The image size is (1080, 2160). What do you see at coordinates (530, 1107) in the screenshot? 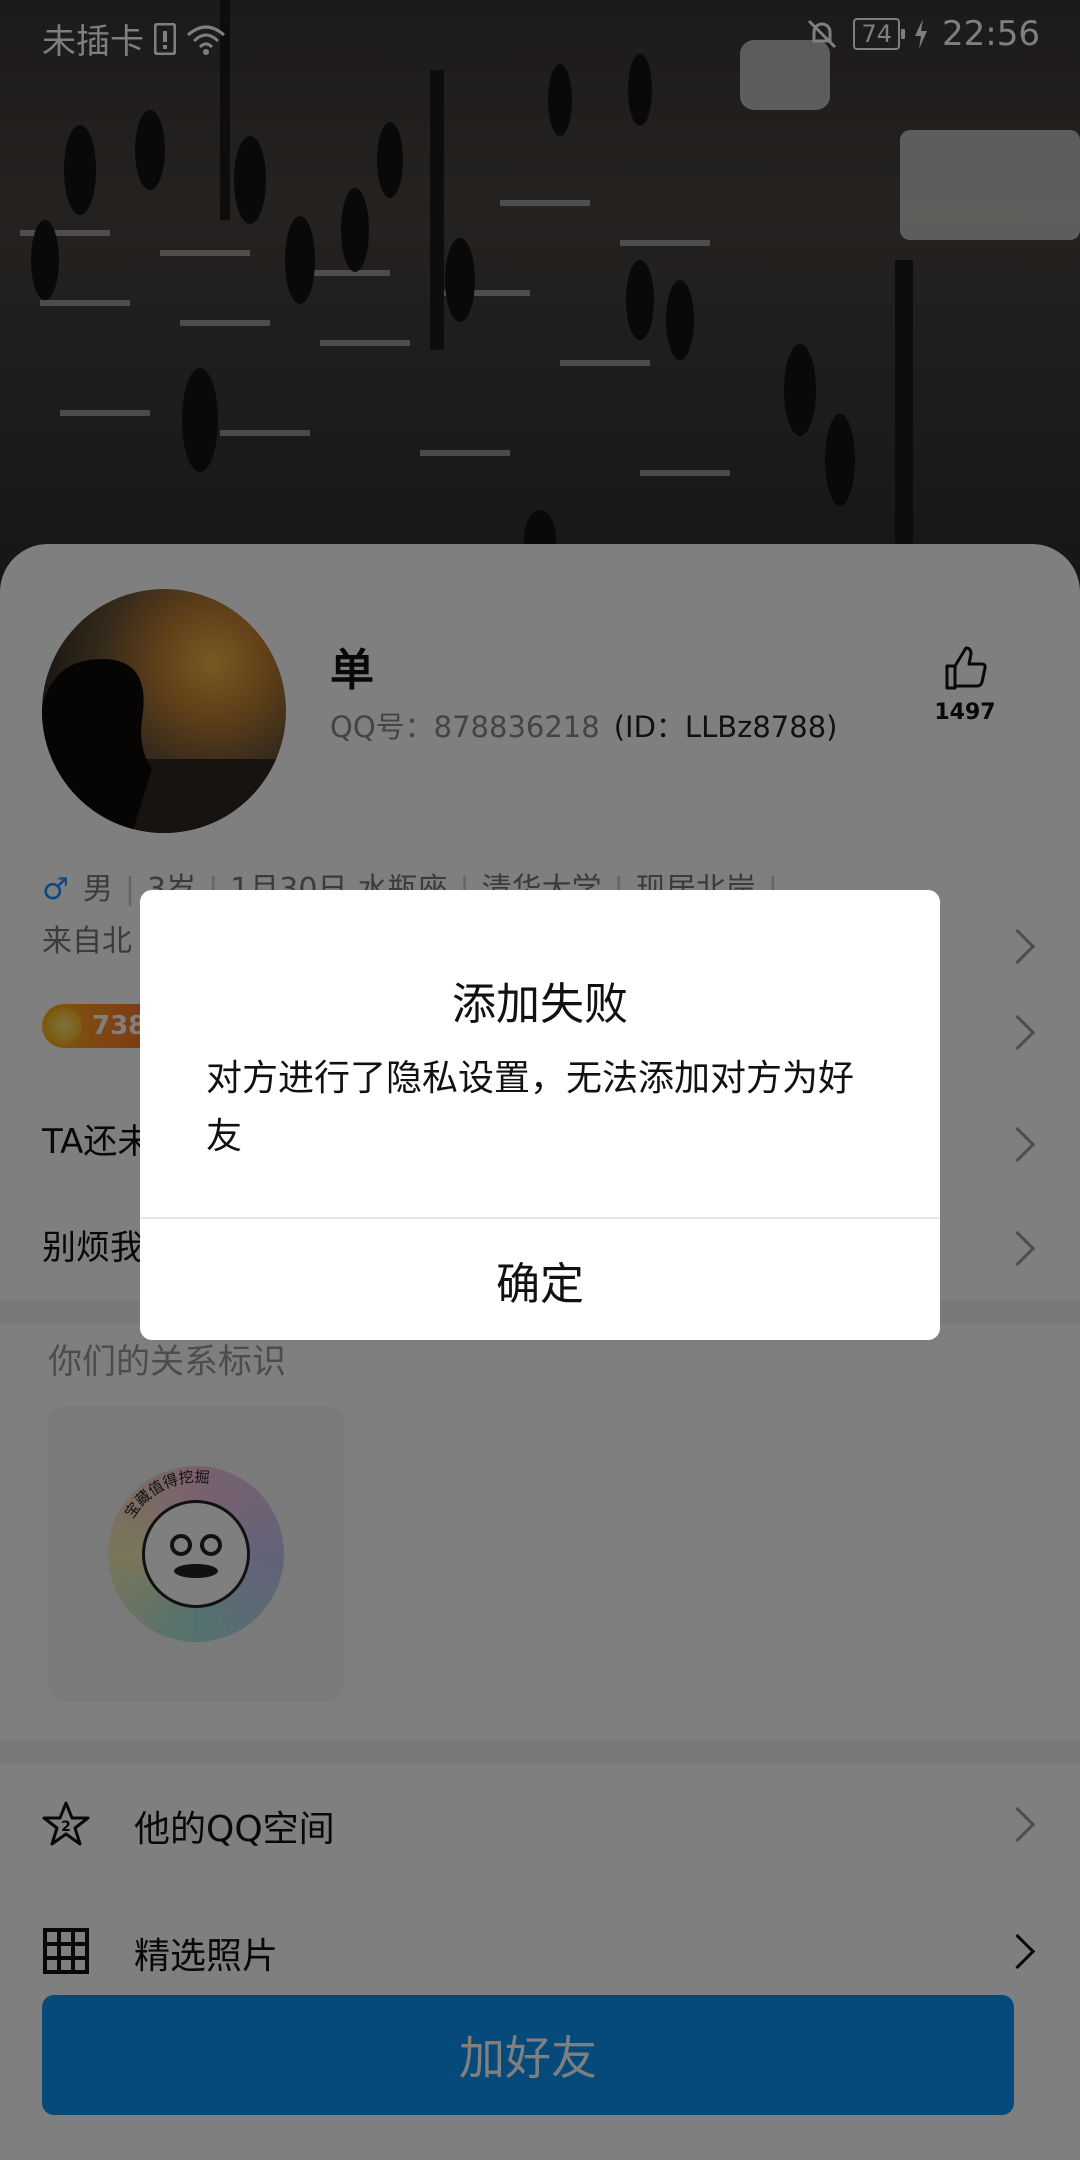
I see `dialog-message: 对方进行了隐私设置，无法添加对方为好友` at bounding box center [530, 1107].